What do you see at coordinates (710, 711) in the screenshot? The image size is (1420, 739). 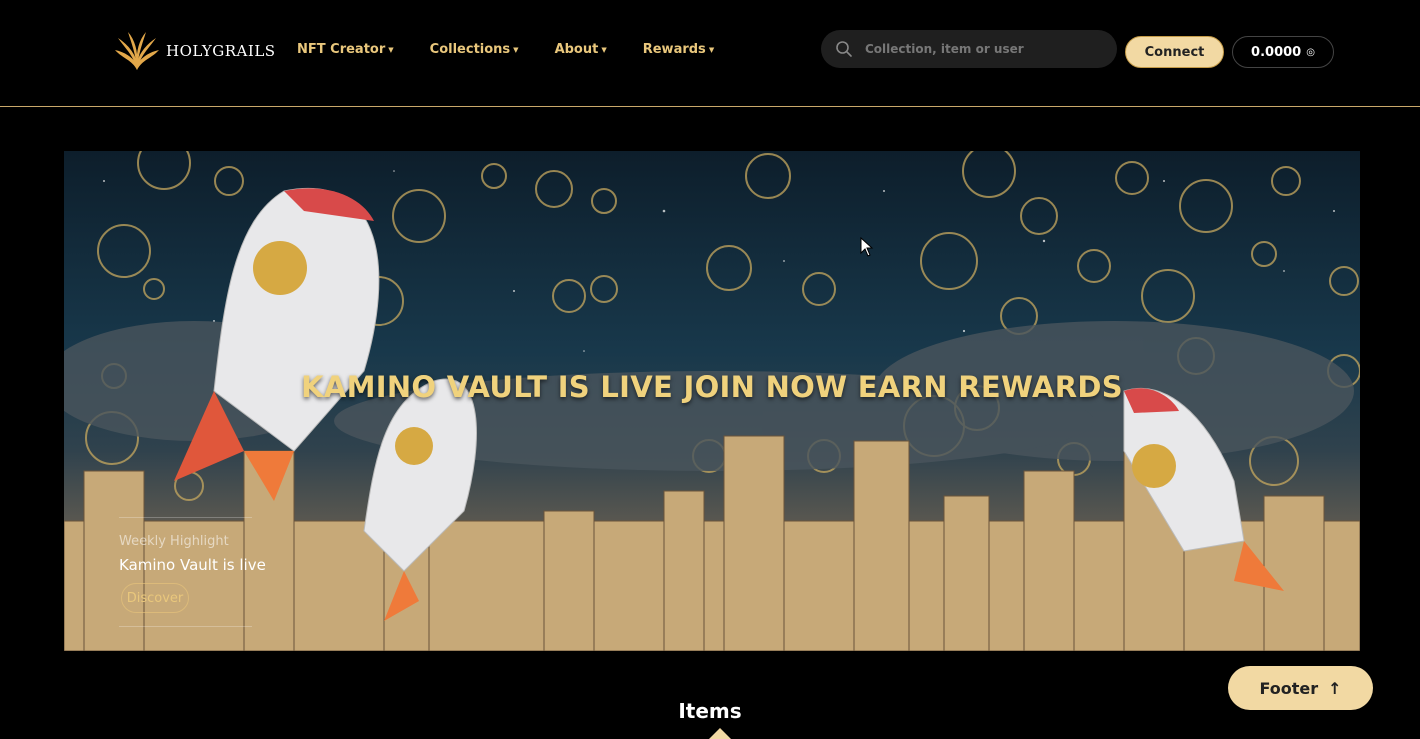 I see `items-heading: Items` at bounding box center [710, 711].